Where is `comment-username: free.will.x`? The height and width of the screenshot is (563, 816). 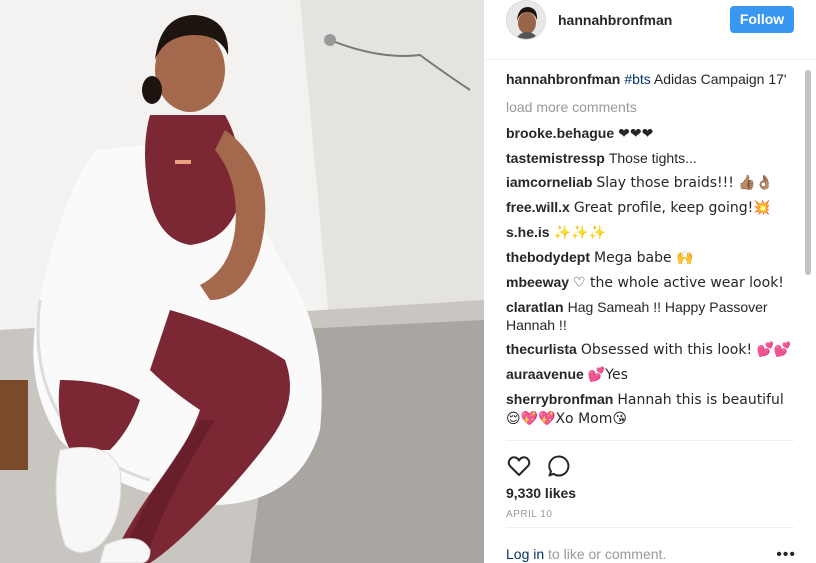
comment-username: free.will.x is located at coordinates (538, 207).